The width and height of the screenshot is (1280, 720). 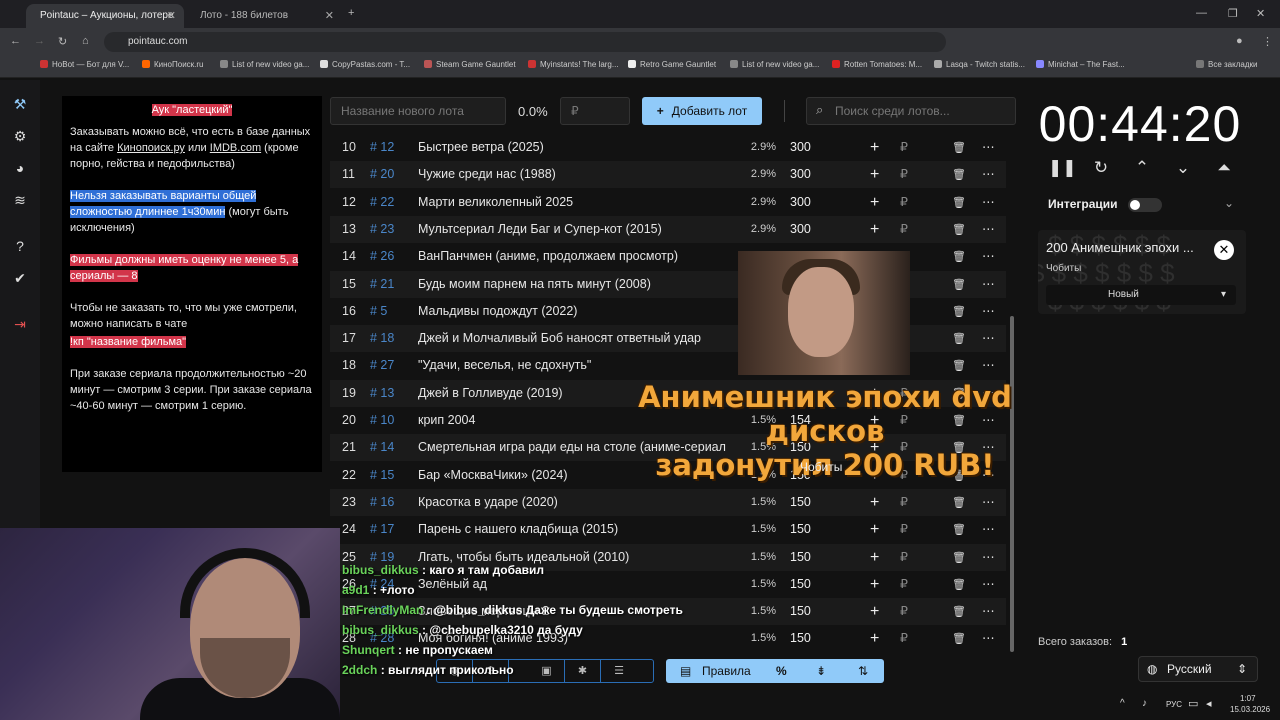 What do you see at coordinates (578, 256) in the screenshot?
I see `lot-name: ВанПанчмен (аниме, продолжаем просмотр)` at bounding box center [578, 256].